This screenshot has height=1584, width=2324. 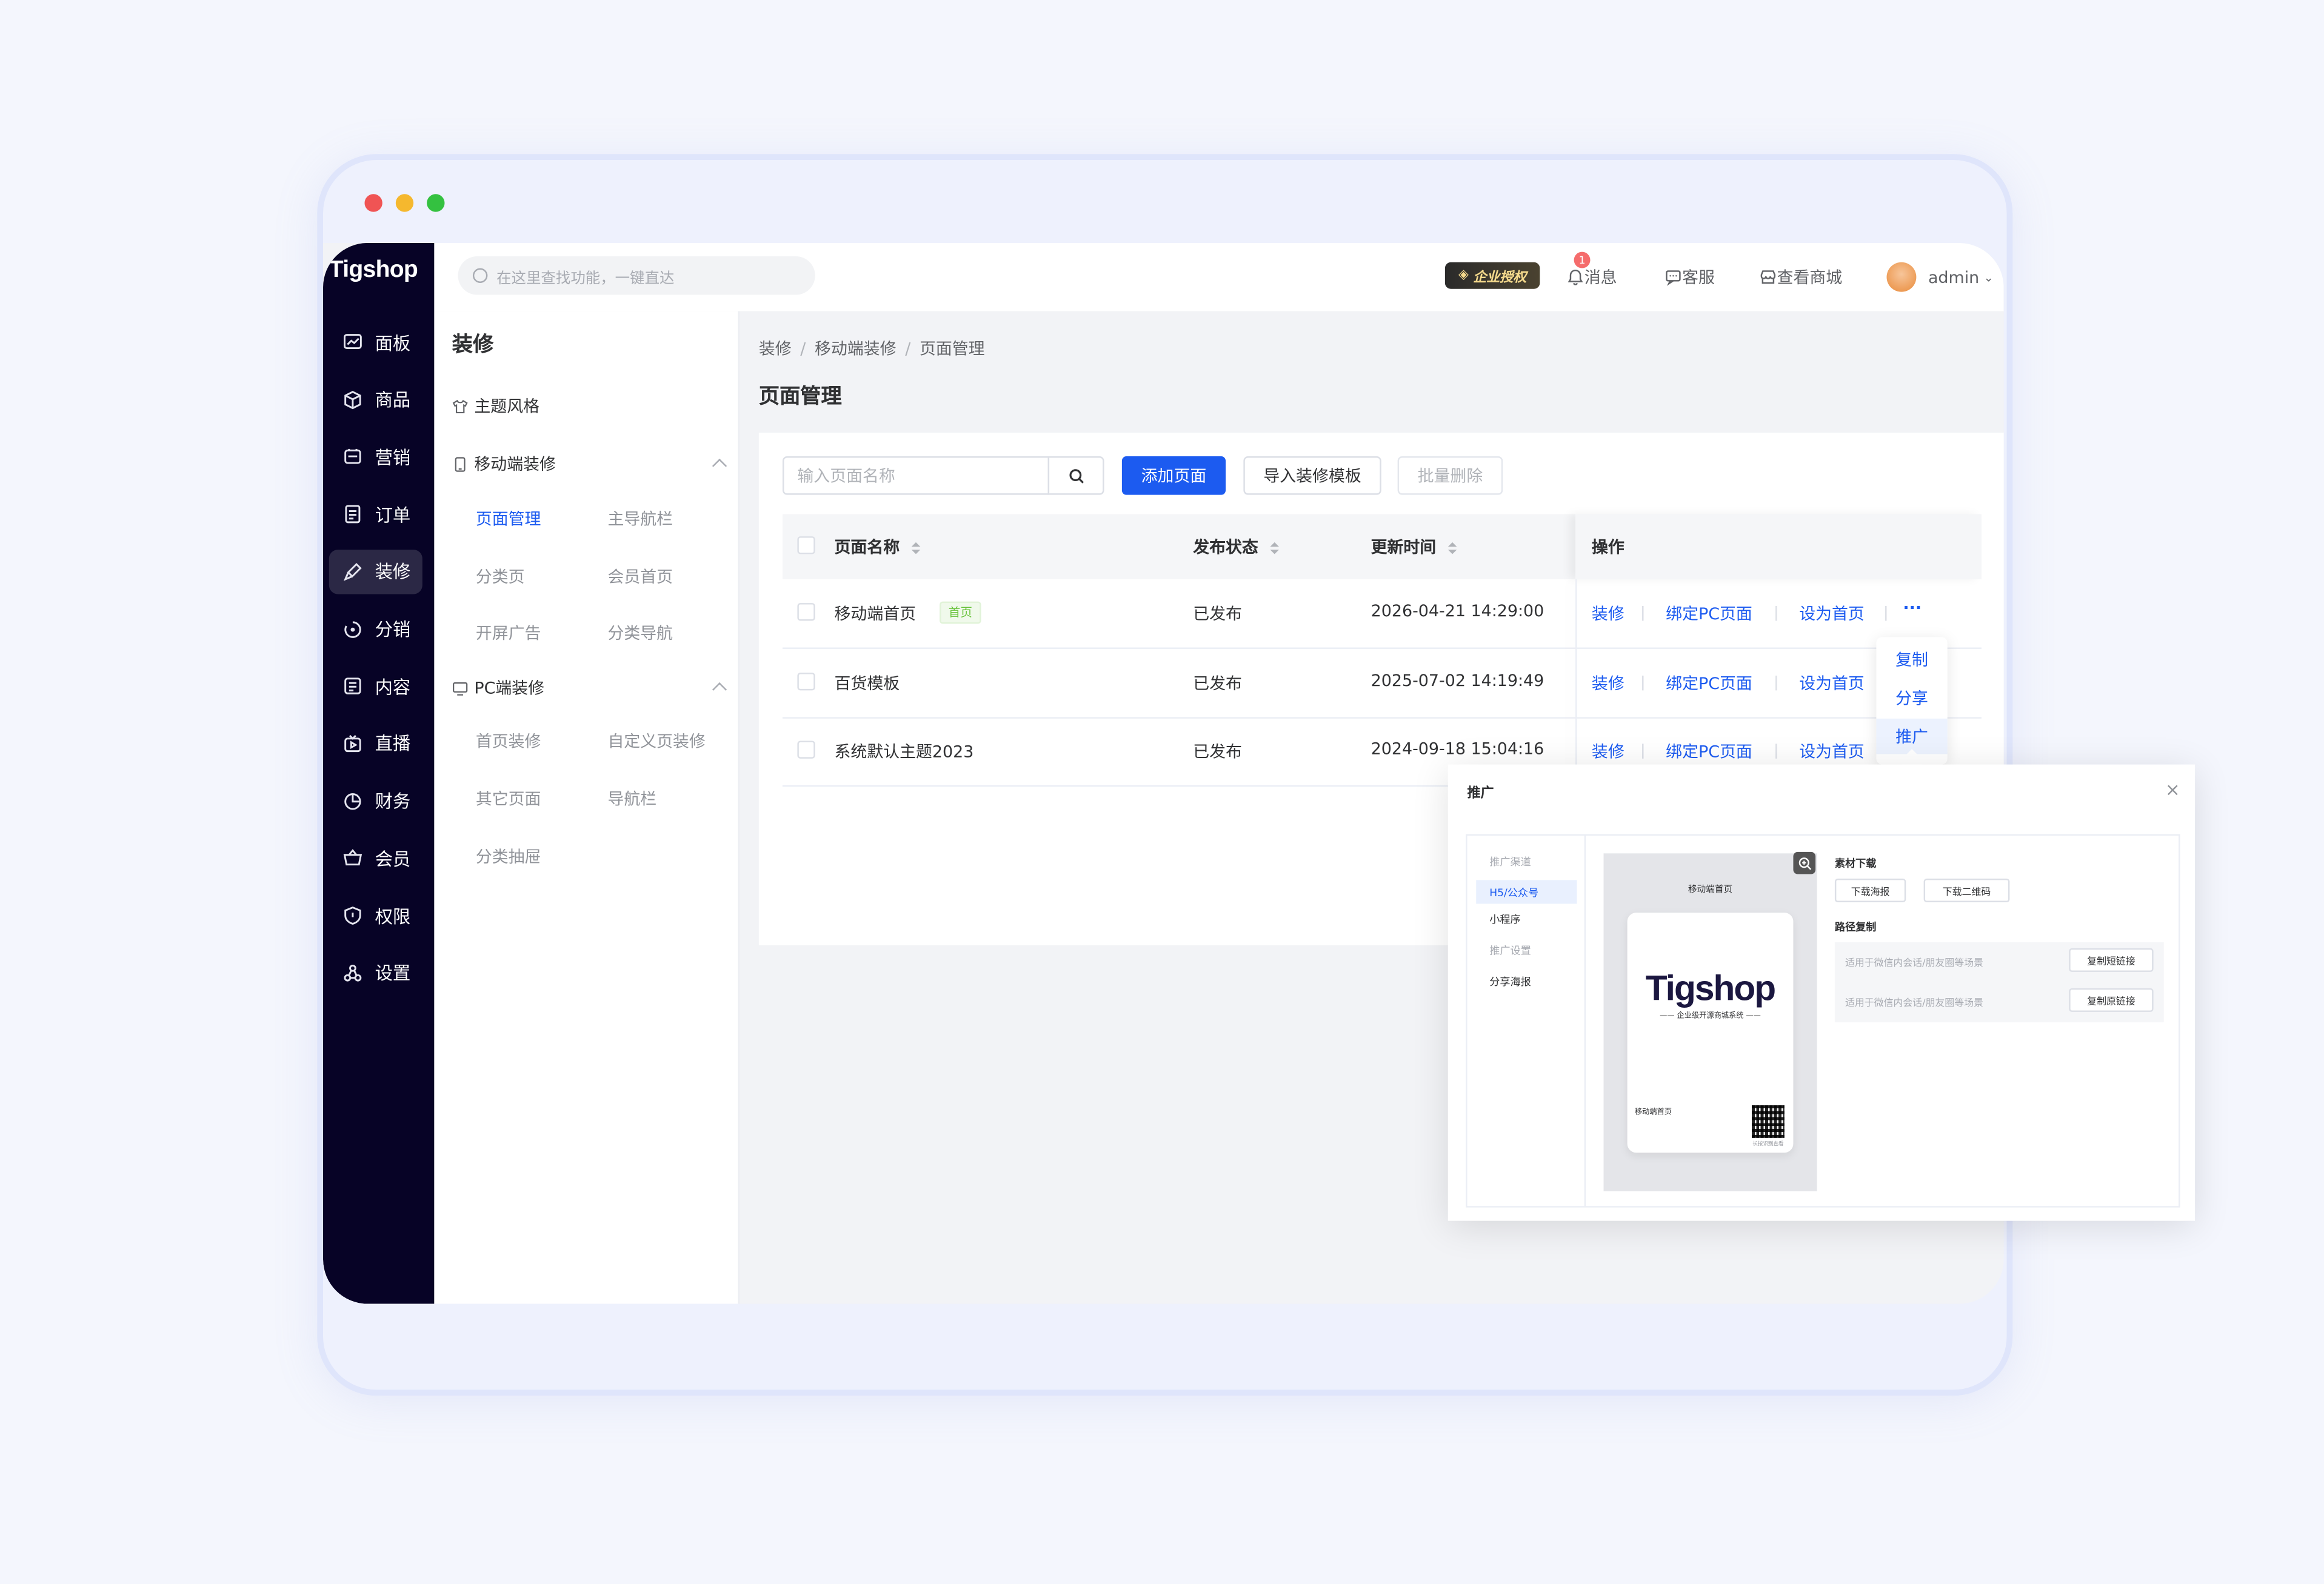 What do you see at coordinates (1510, 982) in the screenshot?
I see `side-item-poster: 分享海报` at bounding box center [1510, 982].